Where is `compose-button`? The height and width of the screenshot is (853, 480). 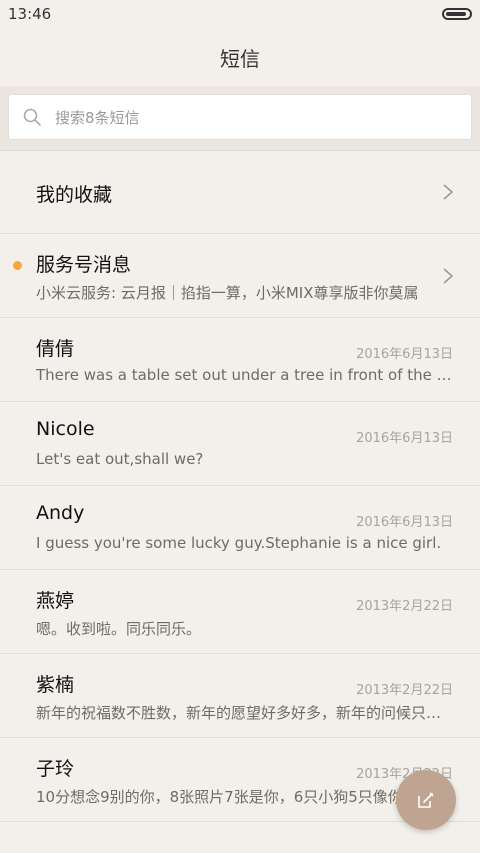
compose-button is located at coordinates (426, 800).